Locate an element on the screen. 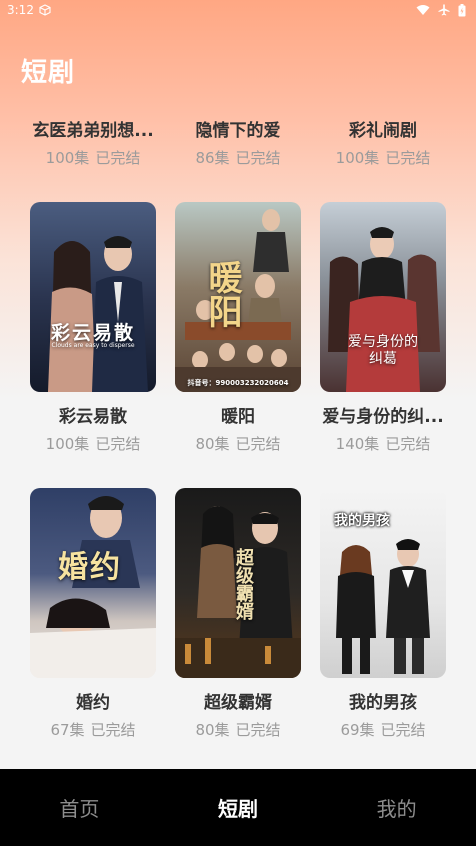  poster-title: 婚约 is located at coordinates (90, 567).